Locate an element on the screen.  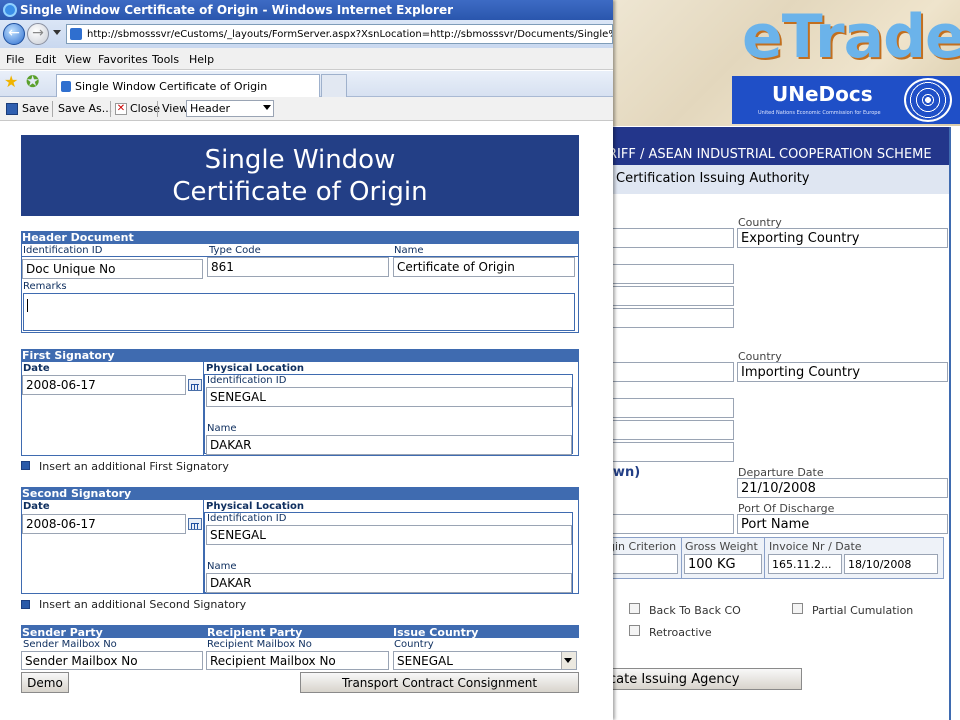
new-tab-button is located at coordinates (334, 85).